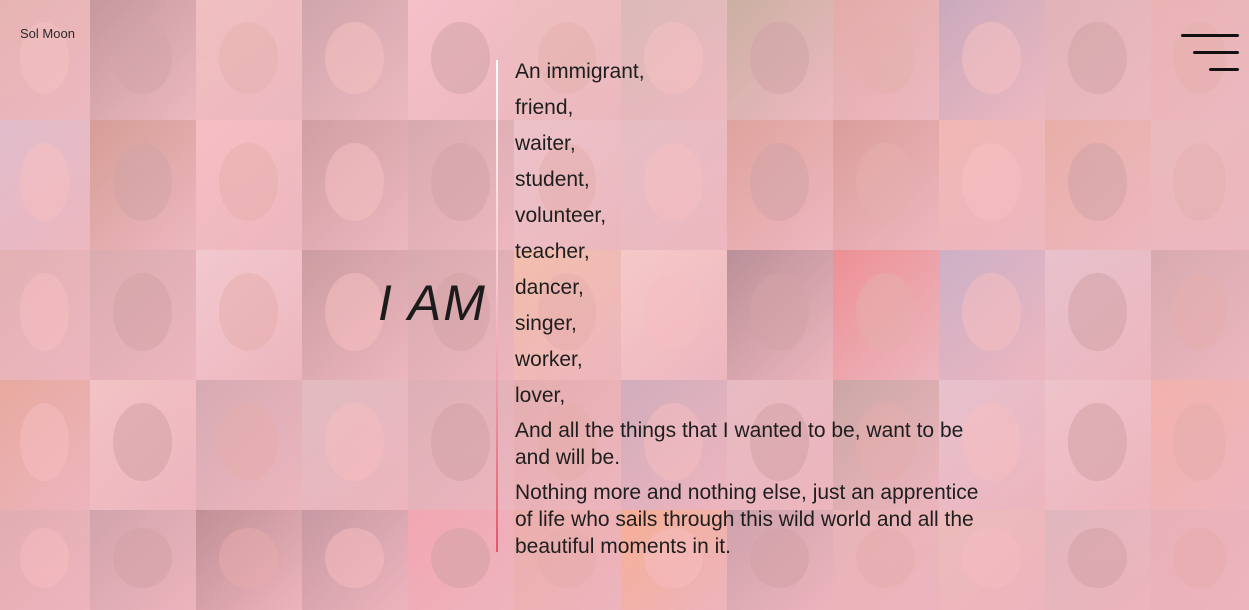 Image resolution: width=1249 pixels, height=610 pixels. What do you see at coordinates (552, 179) in the screenshot?
I see `role-item: student,` at bounding box center [552, 179].